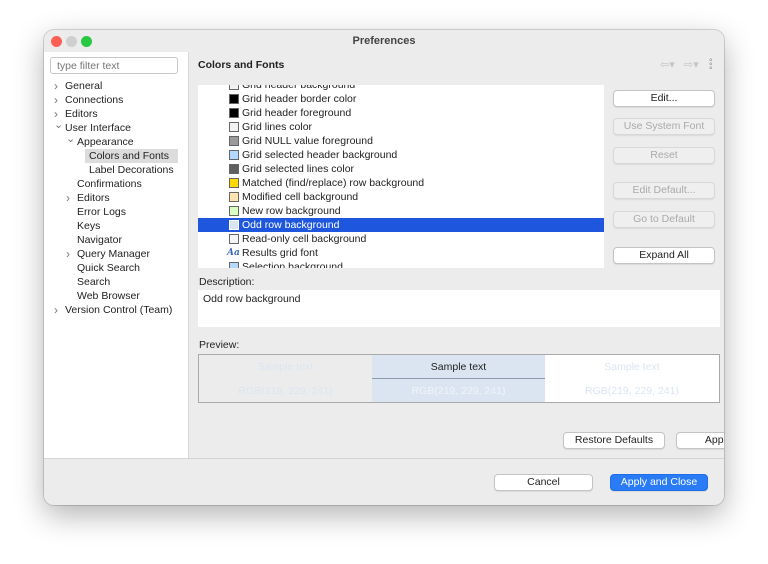  What do you see at coordinates (543, 482) in the screenshot?
I see `cancel-button: Cancel` at bounding box center [543, 482].